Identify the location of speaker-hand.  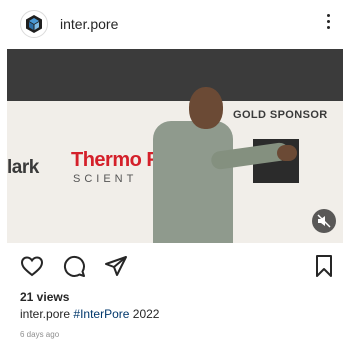
(287, 153).